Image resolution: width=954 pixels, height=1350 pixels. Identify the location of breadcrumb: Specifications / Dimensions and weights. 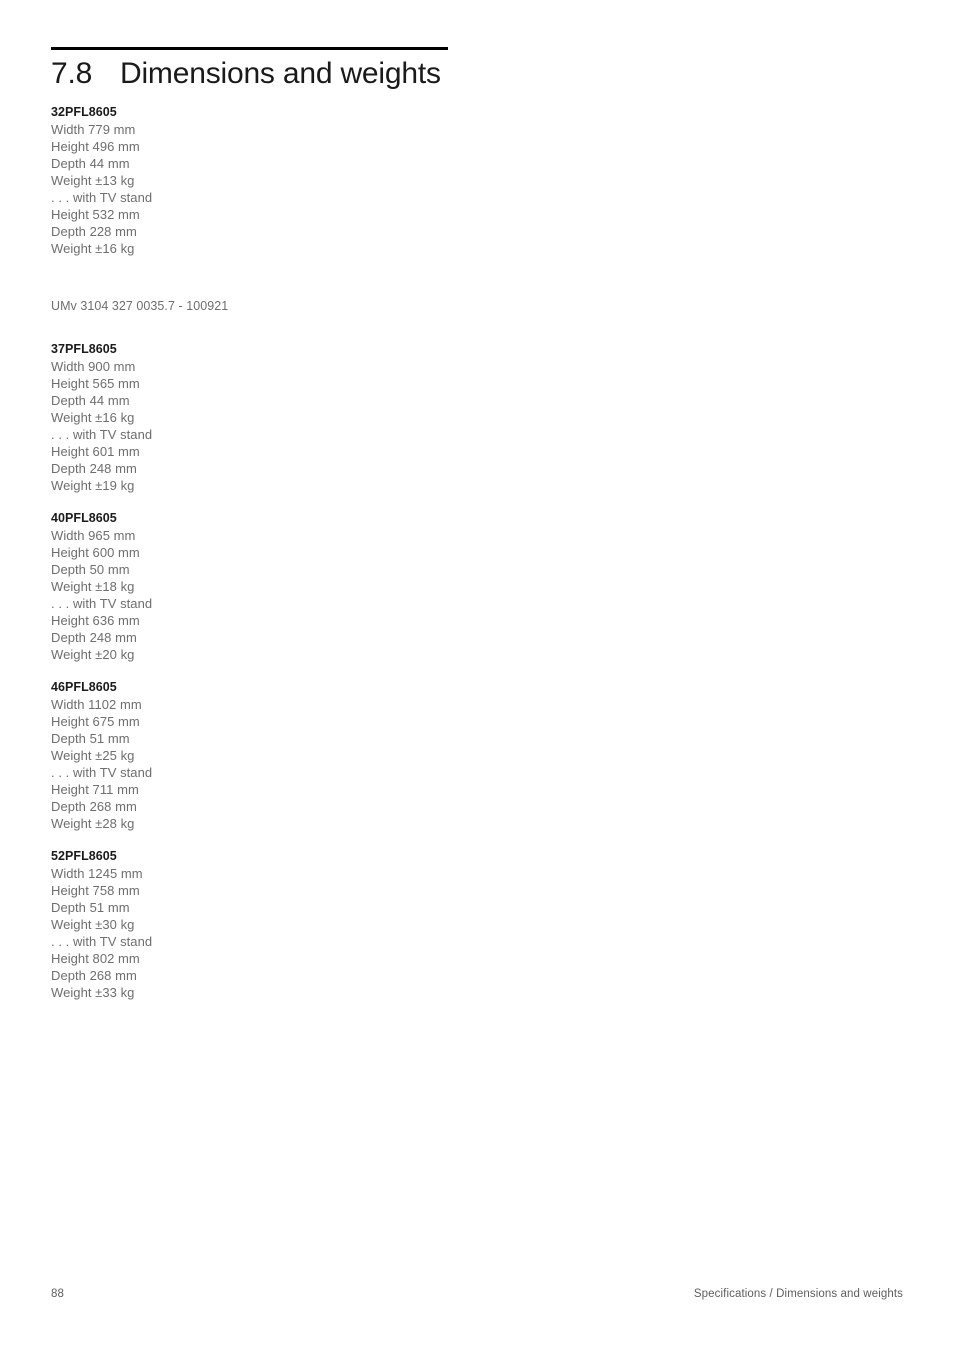
(798, 1294).